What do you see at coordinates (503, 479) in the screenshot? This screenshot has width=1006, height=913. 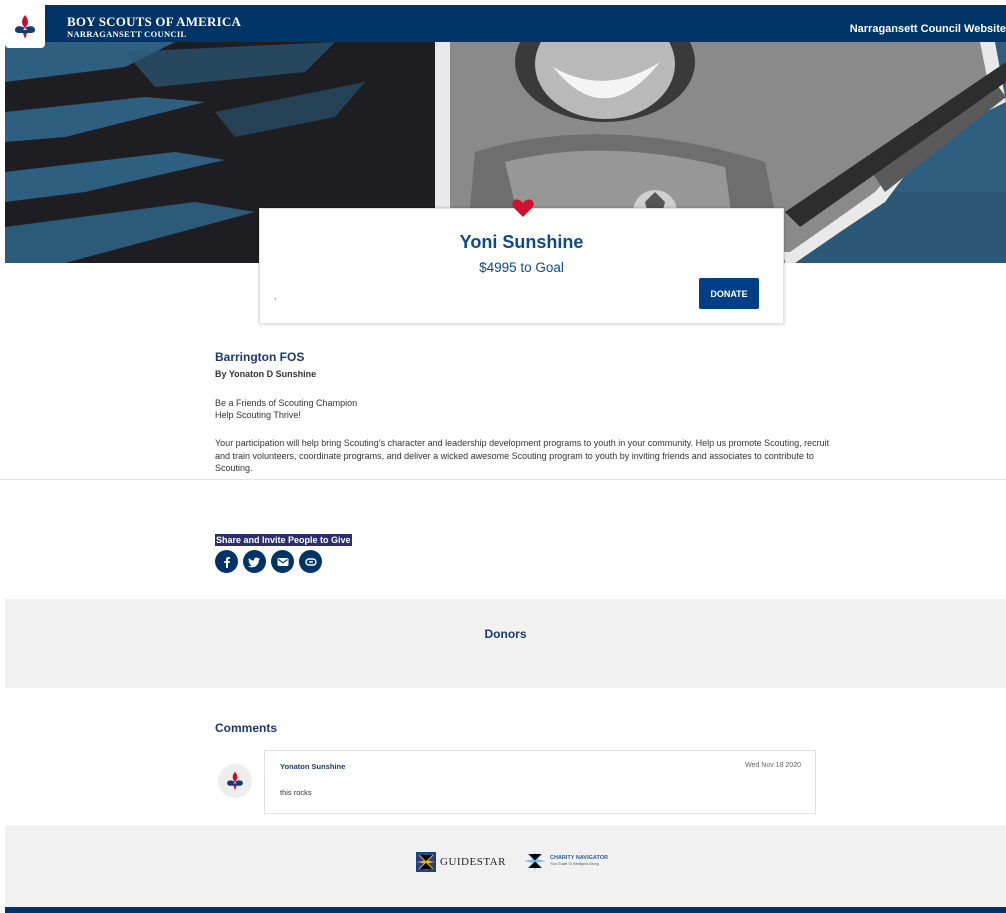 I see `section-divider` at bounding box center [503, 479].